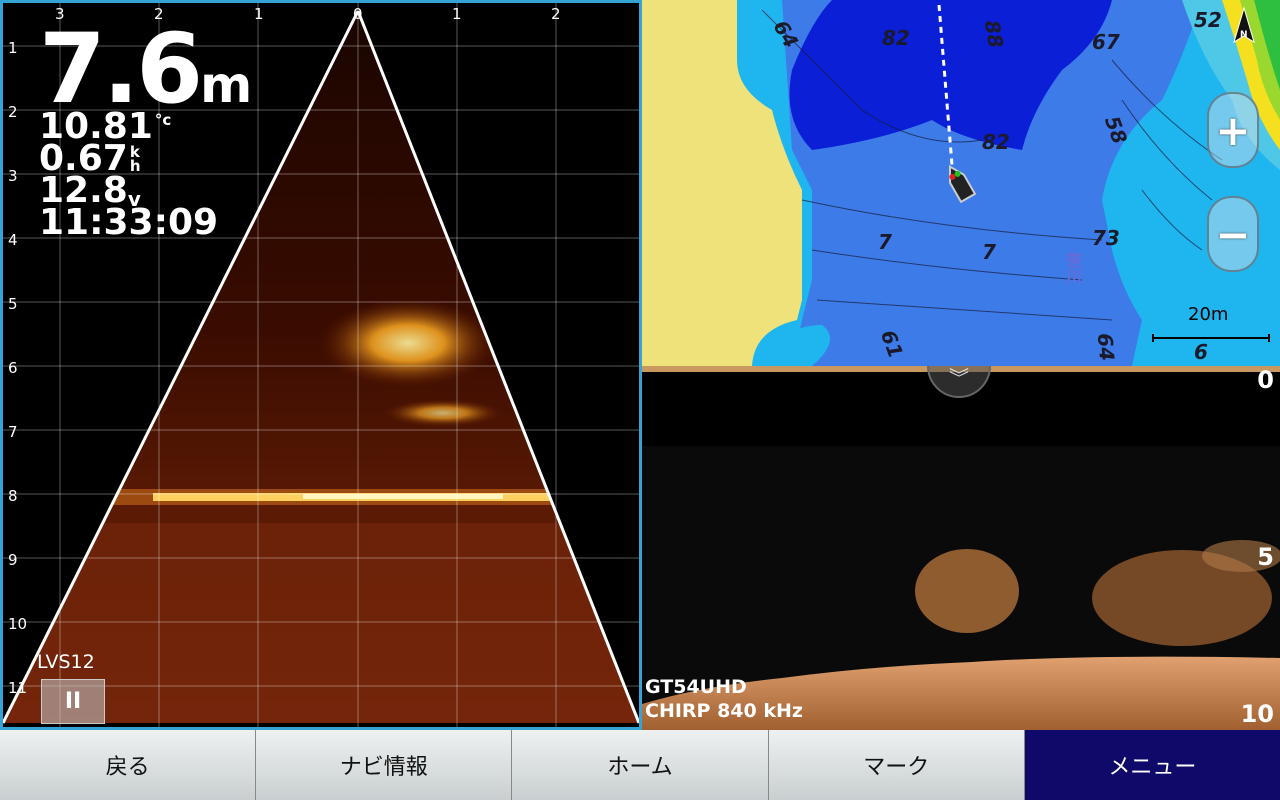 This screenshot has height=800, width=1280. I want to click on contour-depth-label: 64, so click(1106, 347).